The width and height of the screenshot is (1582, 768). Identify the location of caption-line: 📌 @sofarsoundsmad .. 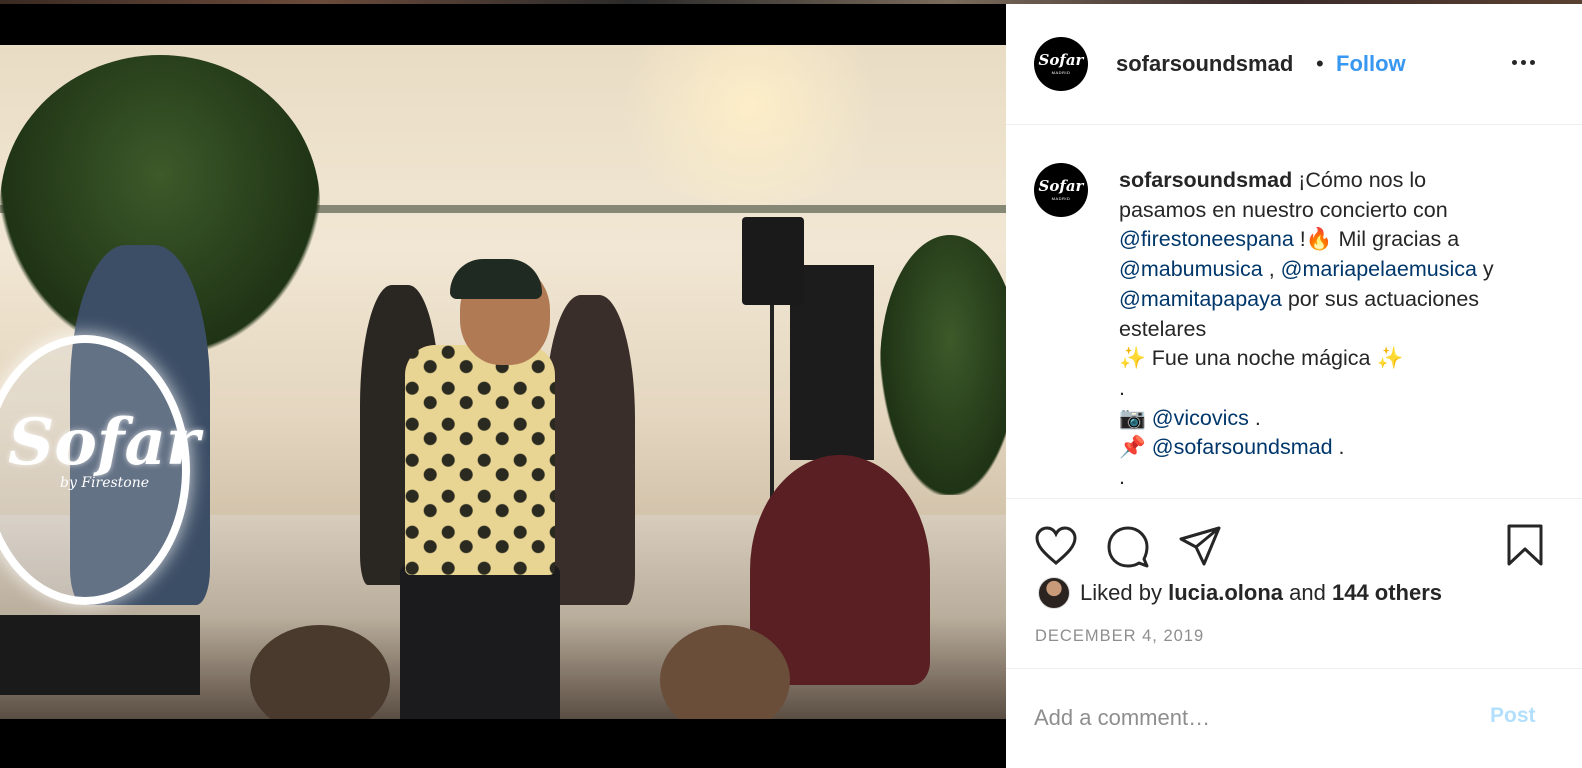
(1339, 448).